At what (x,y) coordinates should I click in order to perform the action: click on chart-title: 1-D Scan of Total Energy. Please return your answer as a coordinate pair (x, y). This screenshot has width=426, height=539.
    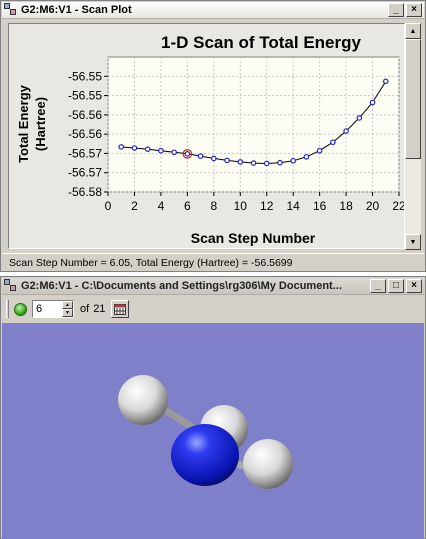
    Looking at the image, I should click on (261, 42).